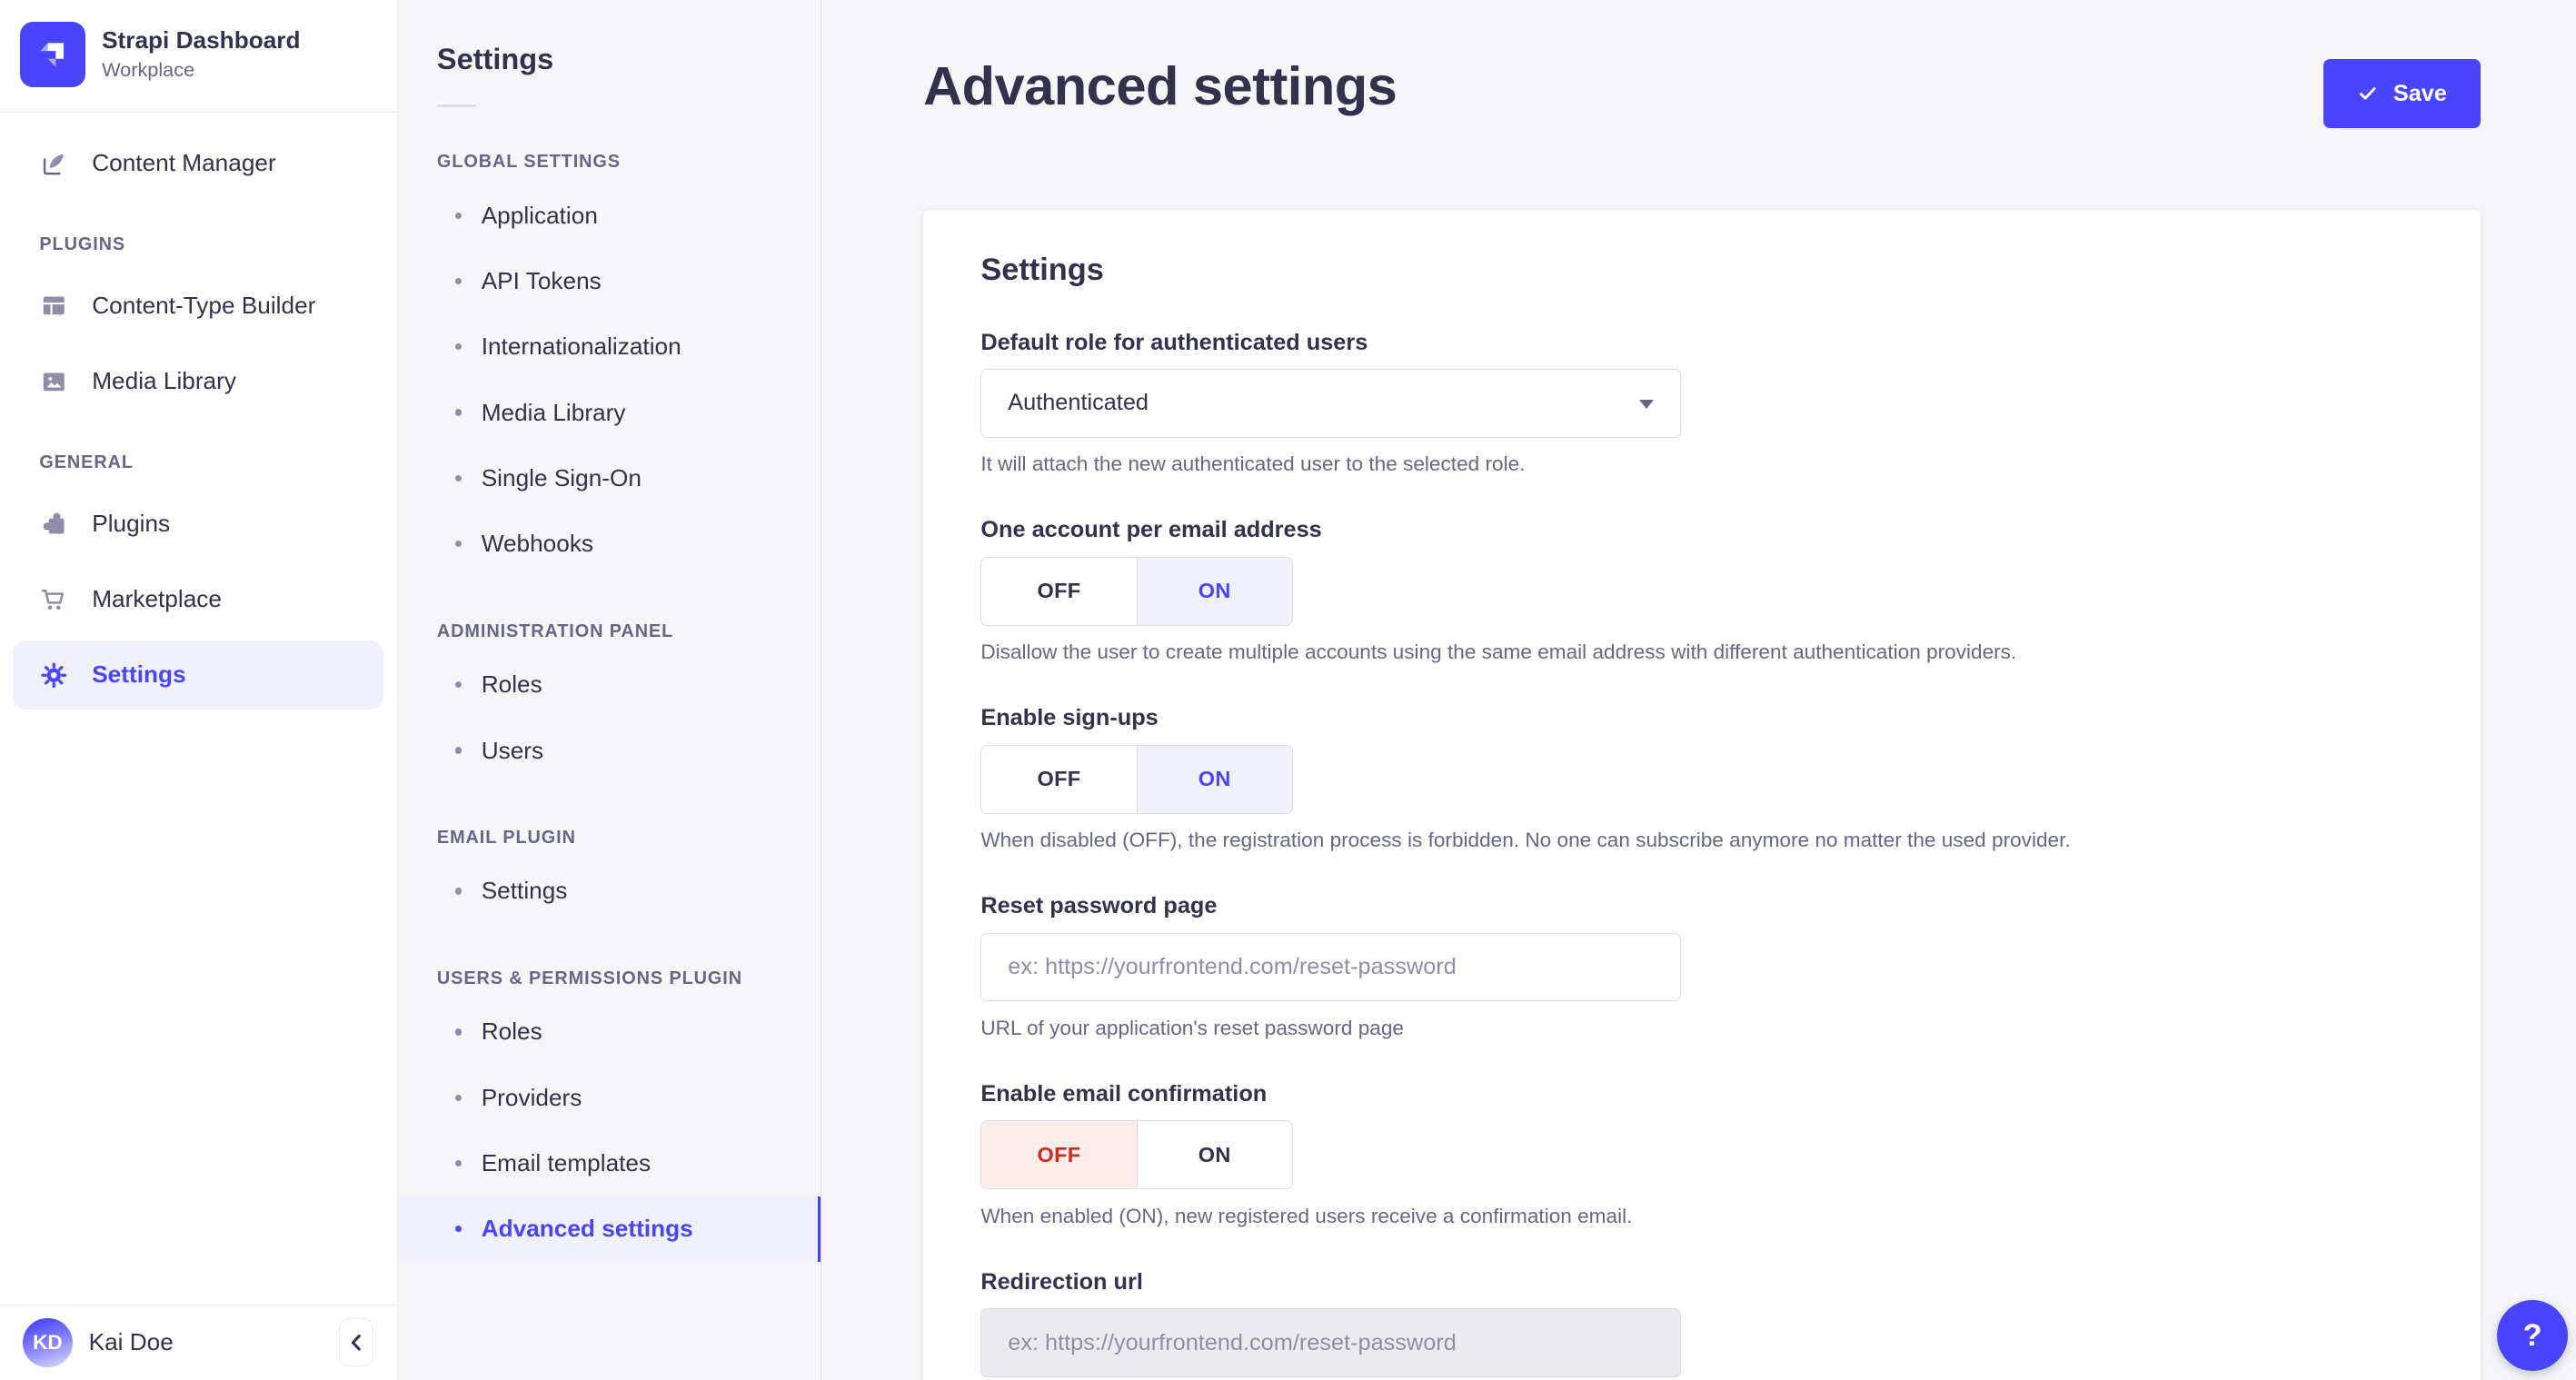 The image size is (2576, 1380). Describe the element at coordinates (1701, 1094) in the screenshot. I see `field-label: Enable email confirmation` at that location.